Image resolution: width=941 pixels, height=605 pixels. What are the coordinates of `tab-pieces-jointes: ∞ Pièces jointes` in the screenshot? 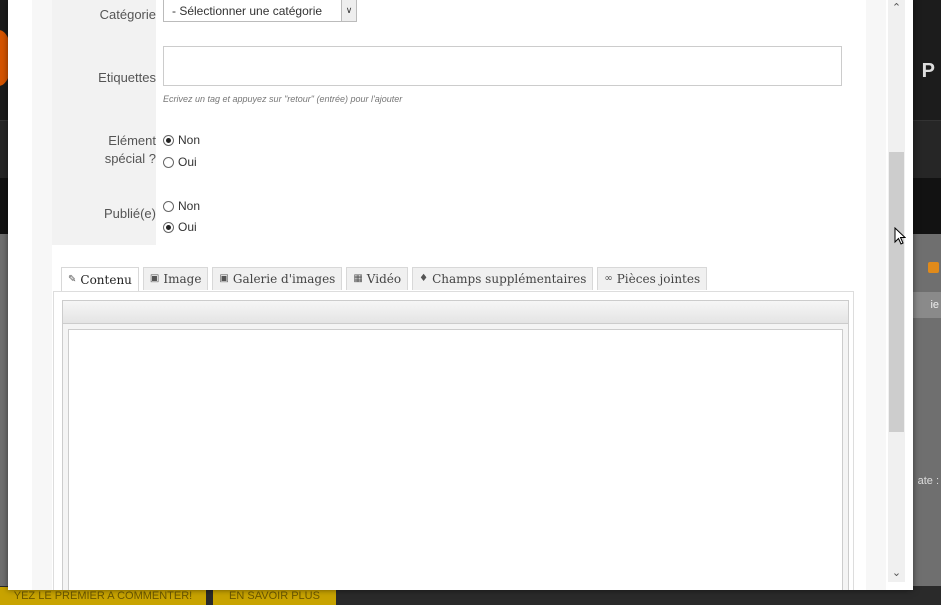 It's located at (652, 278).